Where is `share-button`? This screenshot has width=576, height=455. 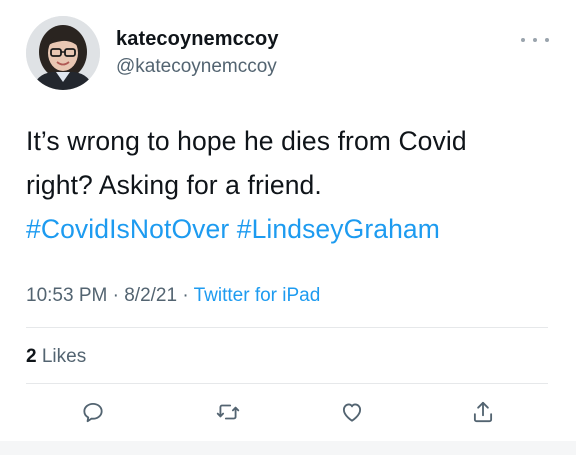
share-button is located at coordinates (483, 412).